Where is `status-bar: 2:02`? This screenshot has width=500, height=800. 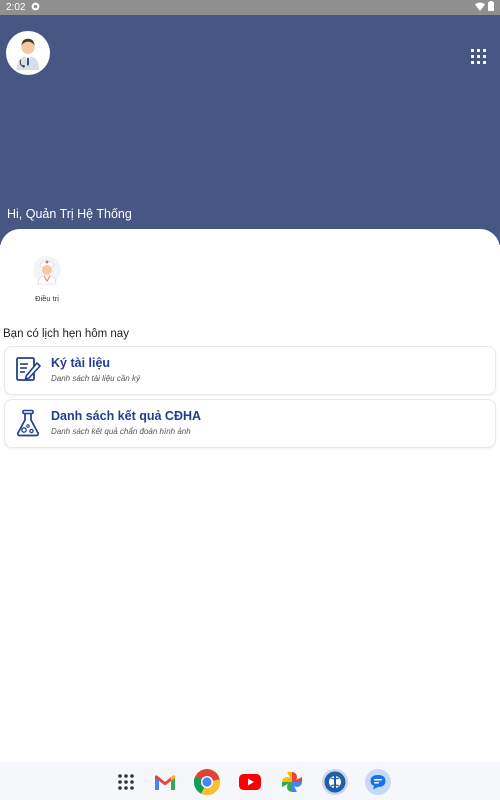
status-bar: 2:02 is located at coordinates (250, 7).